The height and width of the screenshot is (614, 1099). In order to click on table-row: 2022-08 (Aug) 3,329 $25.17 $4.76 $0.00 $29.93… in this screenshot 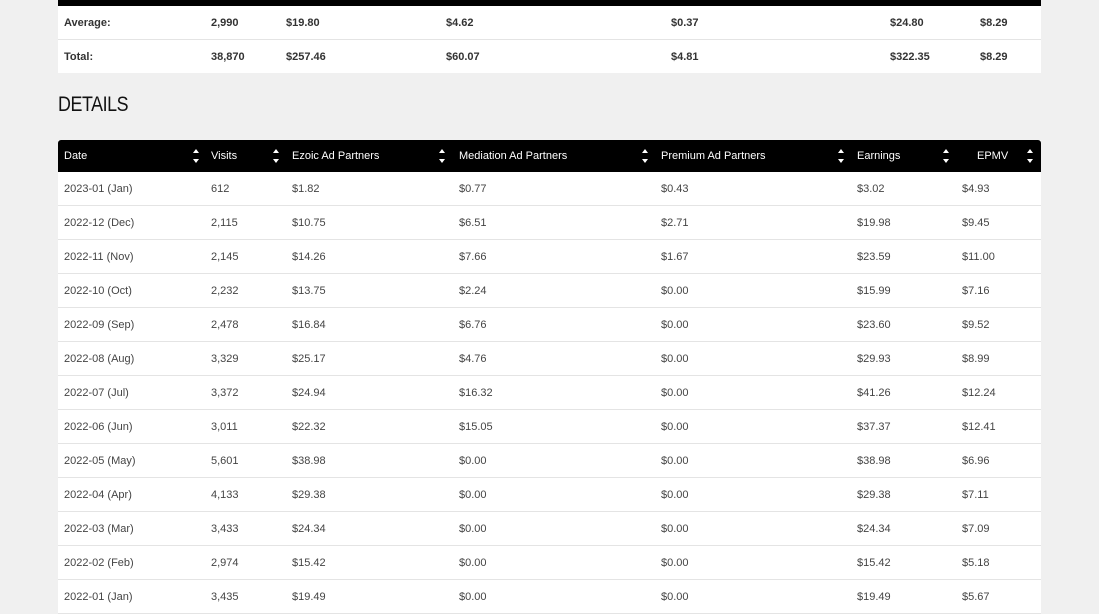, I will do `click(549, 359)`.